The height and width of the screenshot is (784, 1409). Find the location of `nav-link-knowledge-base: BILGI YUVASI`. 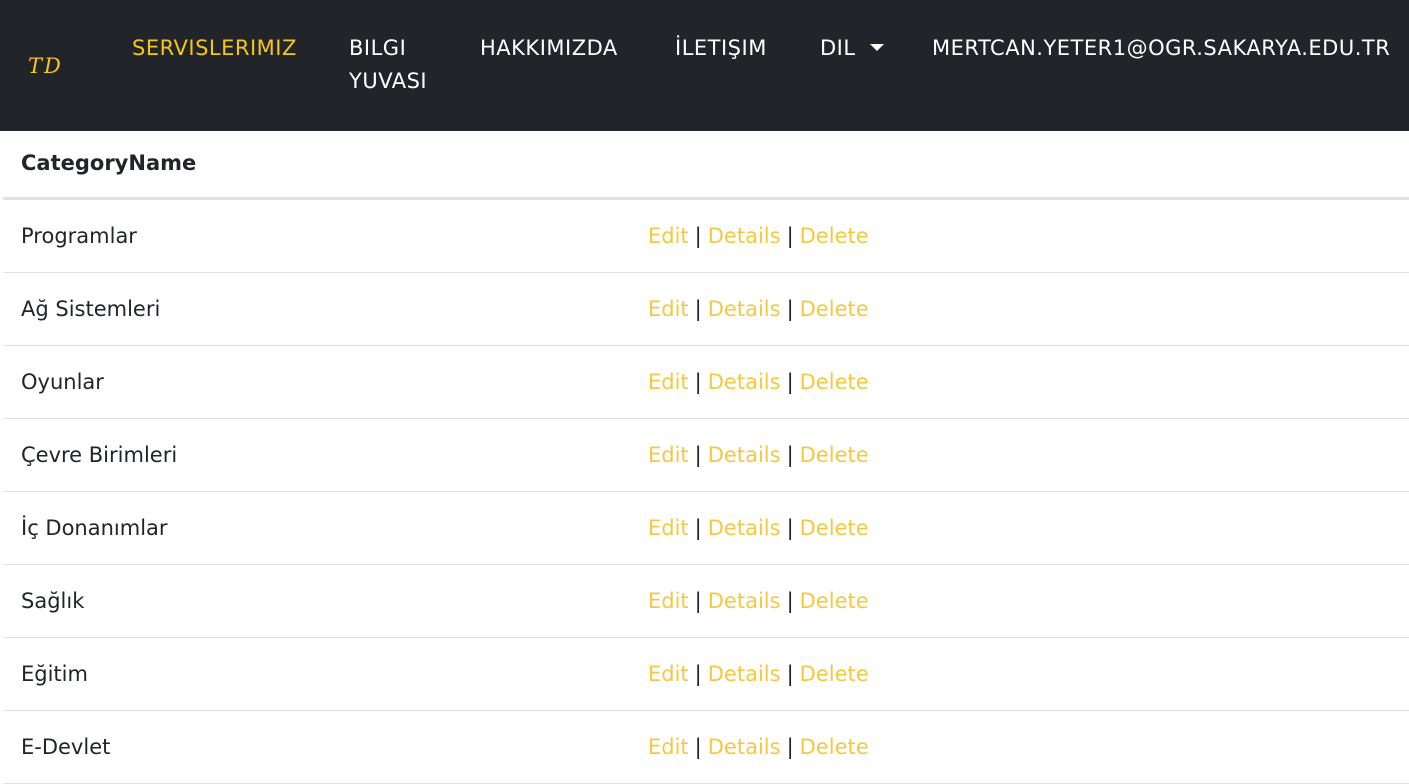

nav-link-knowledge-base: BILGI YUVASI is located at coordinates (394, 65).